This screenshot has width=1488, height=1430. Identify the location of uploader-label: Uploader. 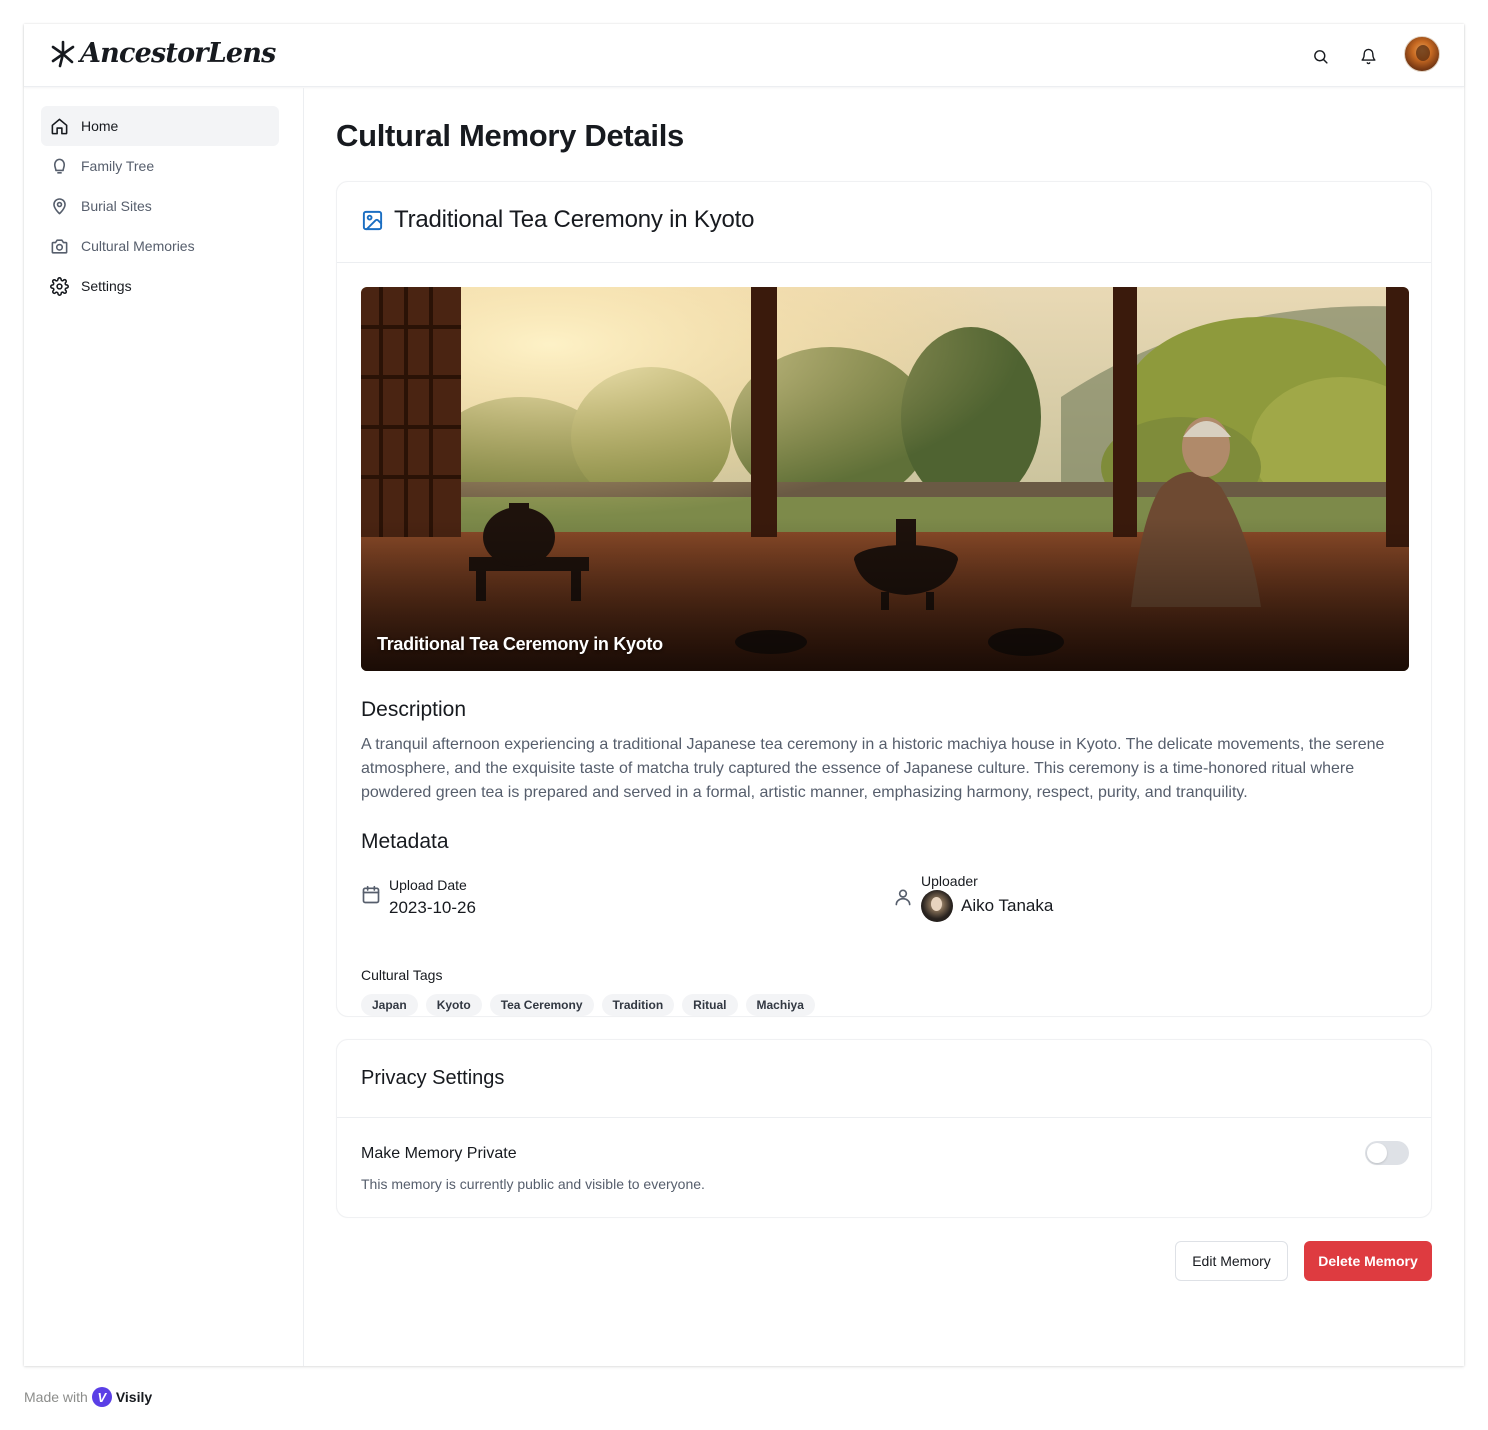
(949, 881).